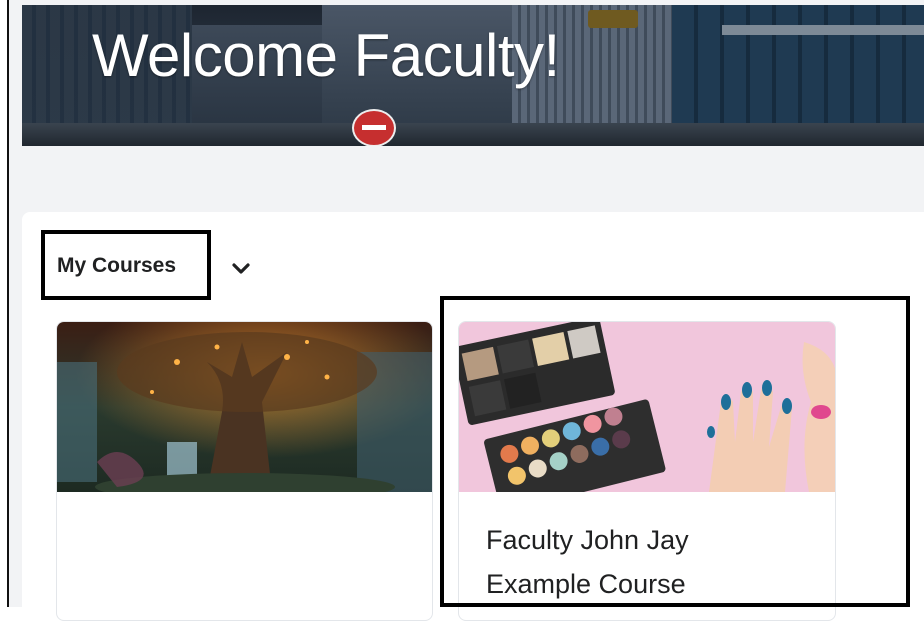 This screenshot has width=924, height=621. I want to click on course-menu-button, so click(241, 269).